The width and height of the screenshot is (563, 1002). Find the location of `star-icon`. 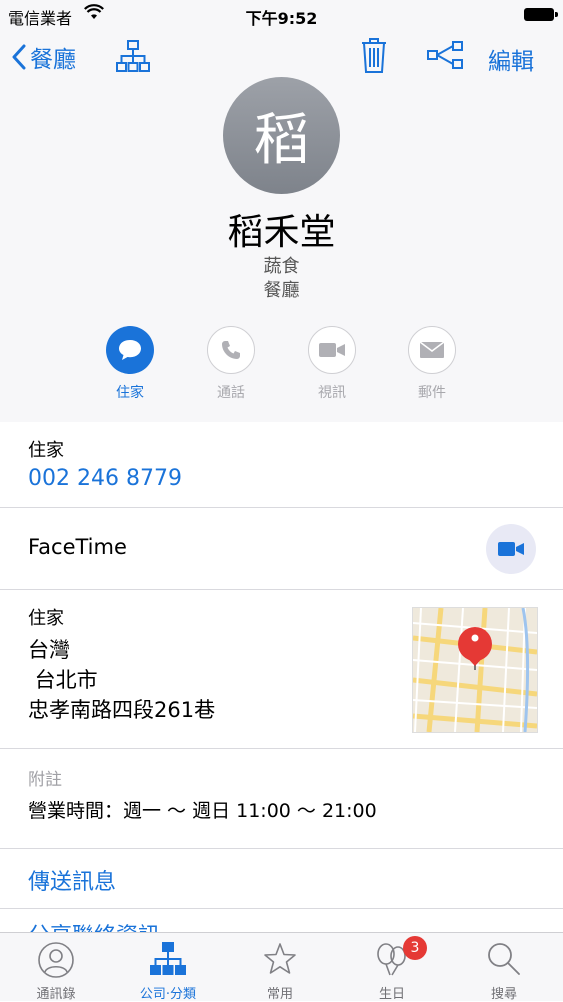

star-icon is located at coordinates (280, 961).